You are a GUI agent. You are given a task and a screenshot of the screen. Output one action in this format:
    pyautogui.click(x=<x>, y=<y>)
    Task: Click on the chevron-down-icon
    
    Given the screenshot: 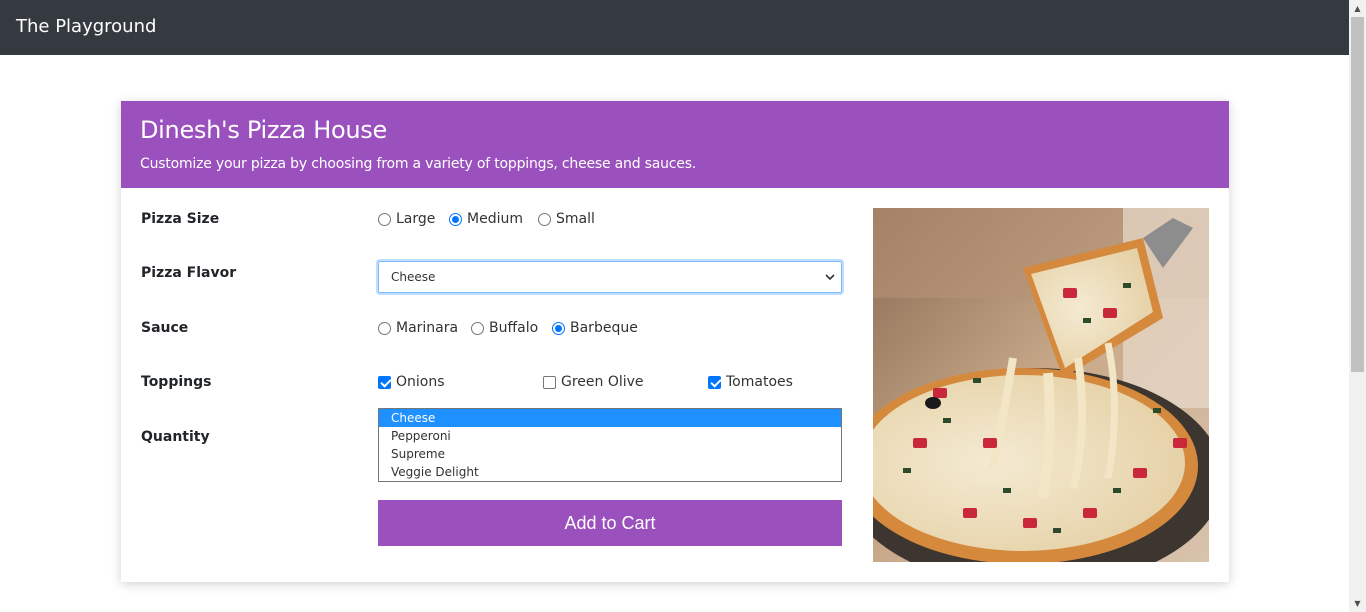 What is the action you would take?
    pyautogui.click(x=830, y=277)
    